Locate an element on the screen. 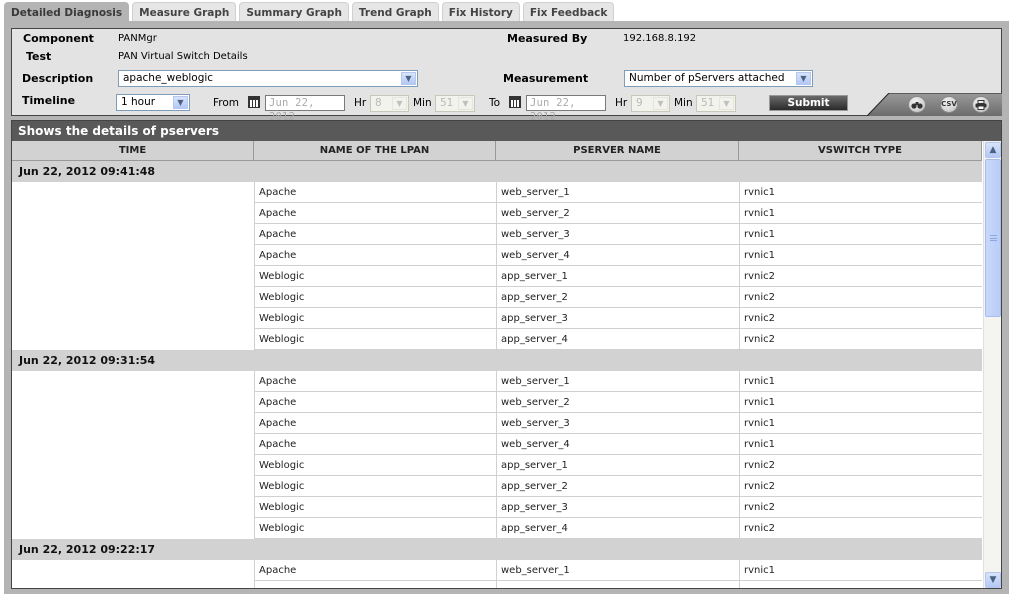  column-header-vswitch-type: VSWITCH TYPE is located at coordinates (860, 151).